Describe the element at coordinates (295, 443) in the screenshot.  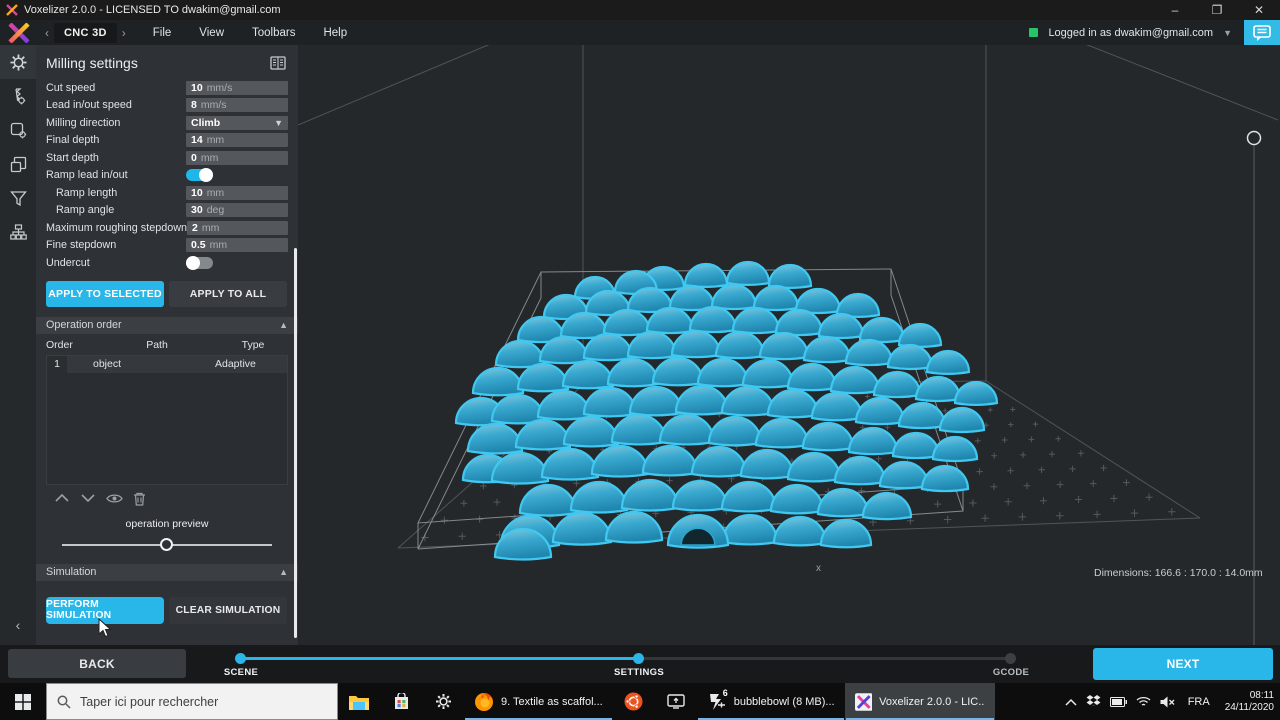
I see `panel-scrollbar` at that location.